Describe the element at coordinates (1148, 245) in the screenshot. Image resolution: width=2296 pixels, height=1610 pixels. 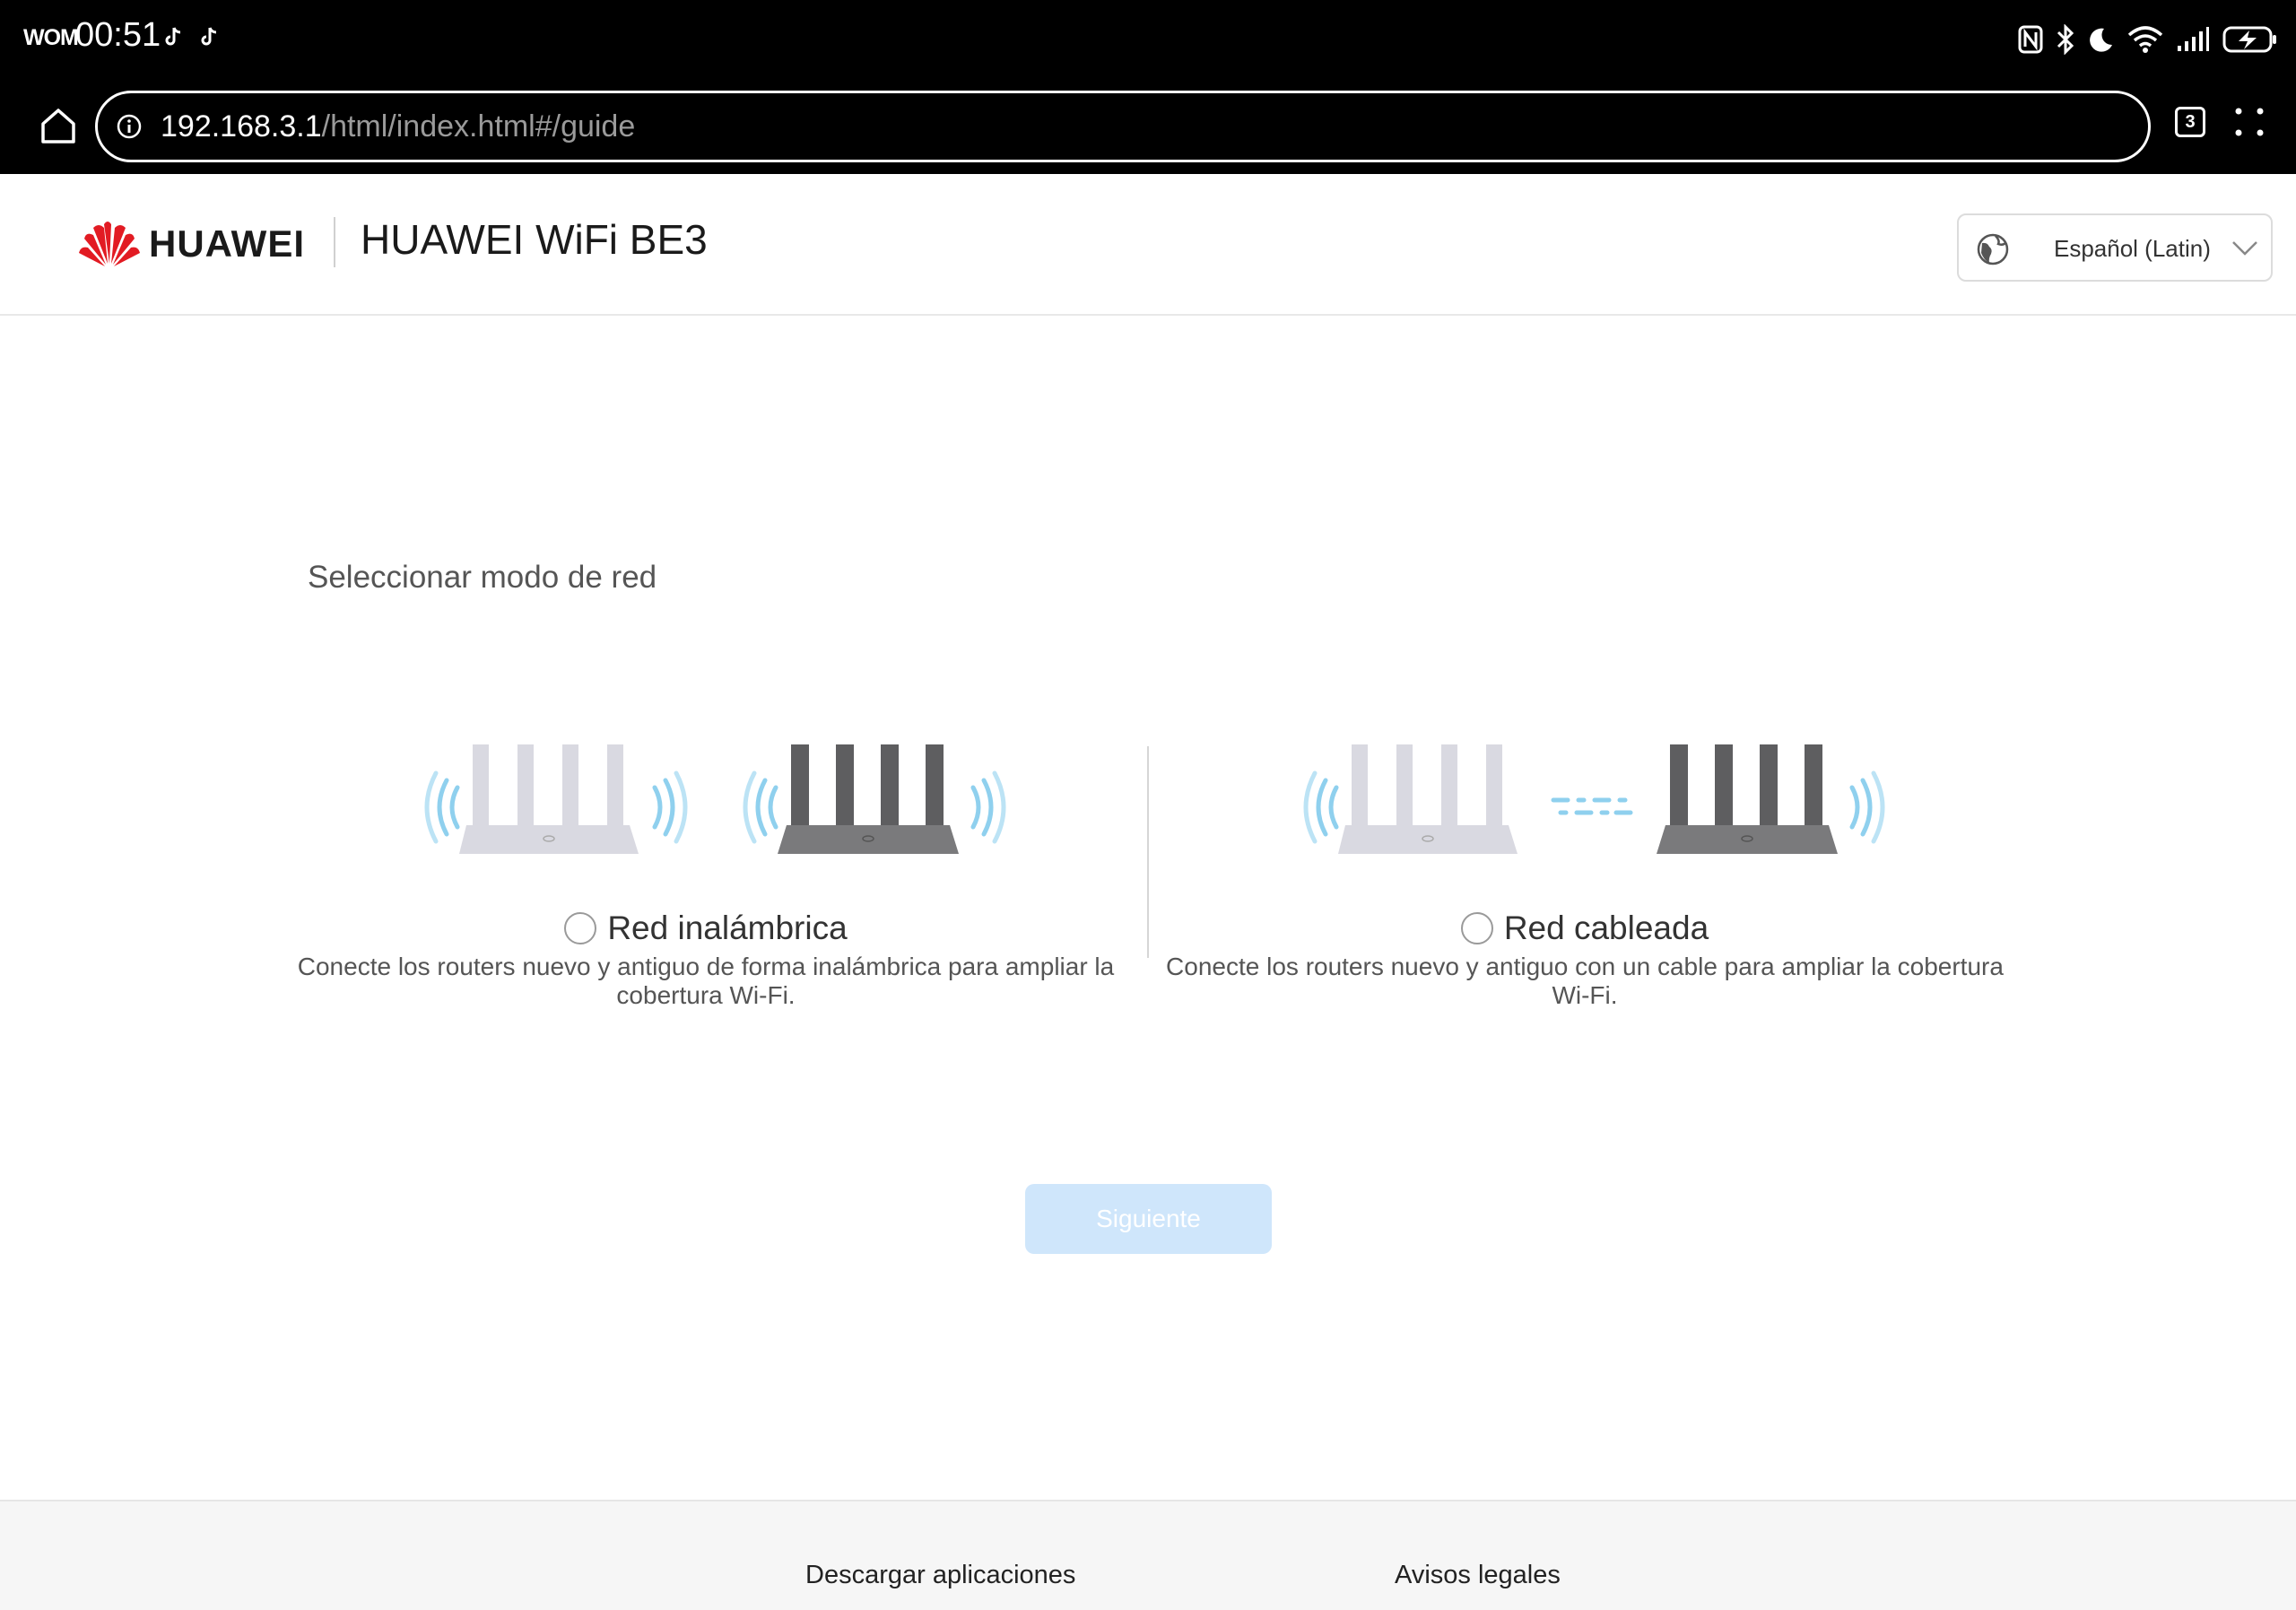
I see `page-header: HUAWEI HUAWEI WiFi BE3 Español (Latin)` at that location.